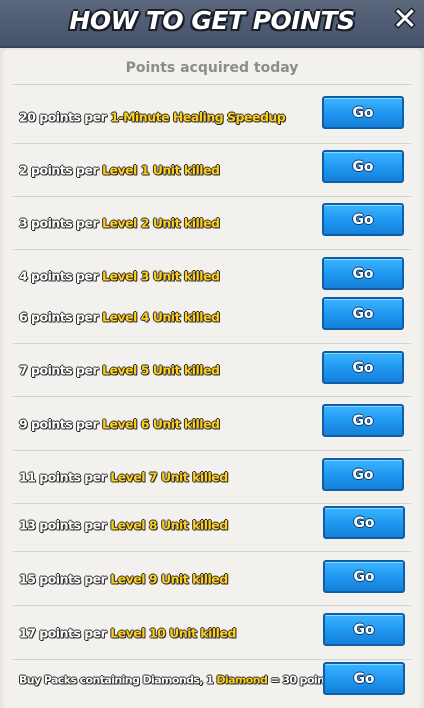 This screenshot has height=708, width=424. What do you see at coordinates (212, 68) in the screenshot?
I see `subtitle: Points acquired today` at bounding box center [212, 68].